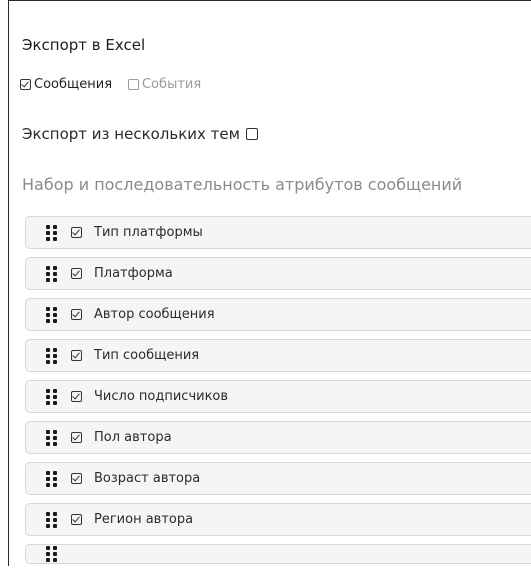 The image size is (531, 572). I want to click on multi-topic-export: Экспорт из нескольких тем, so click(140, 134).